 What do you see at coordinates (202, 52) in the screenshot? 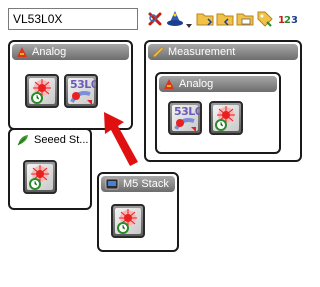
I see `panel-title: Measurement` at bounding box center [202, 52].